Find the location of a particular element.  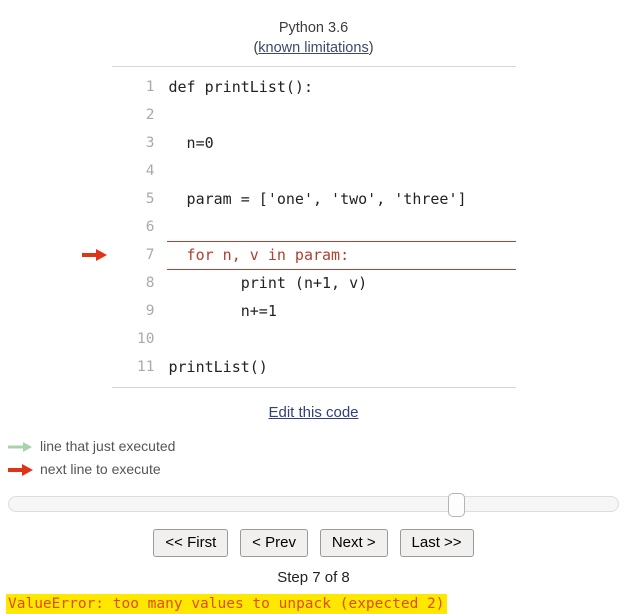

code-line-row: 8 print (n+1, v) is located at coordinates (314, 283).